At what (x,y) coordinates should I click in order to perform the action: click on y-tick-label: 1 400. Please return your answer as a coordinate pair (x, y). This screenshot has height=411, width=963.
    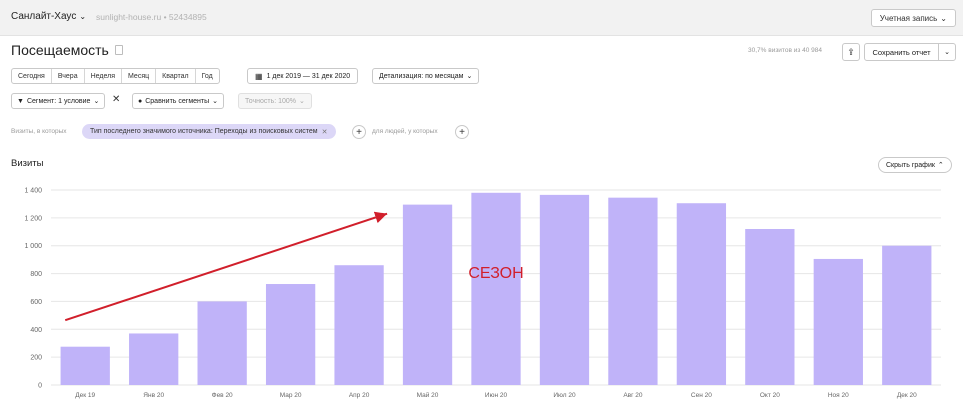
    Looking at the image, I should click on (33, 191).